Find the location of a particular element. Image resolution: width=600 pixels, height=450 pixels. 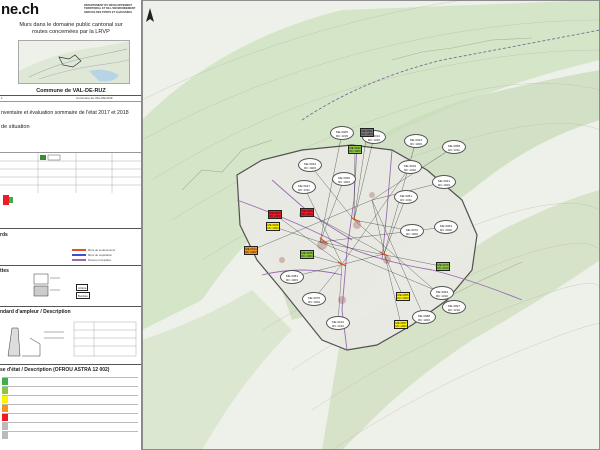

wall-label: ME 0097 RC 1310 is located at coordinates (454, 307).